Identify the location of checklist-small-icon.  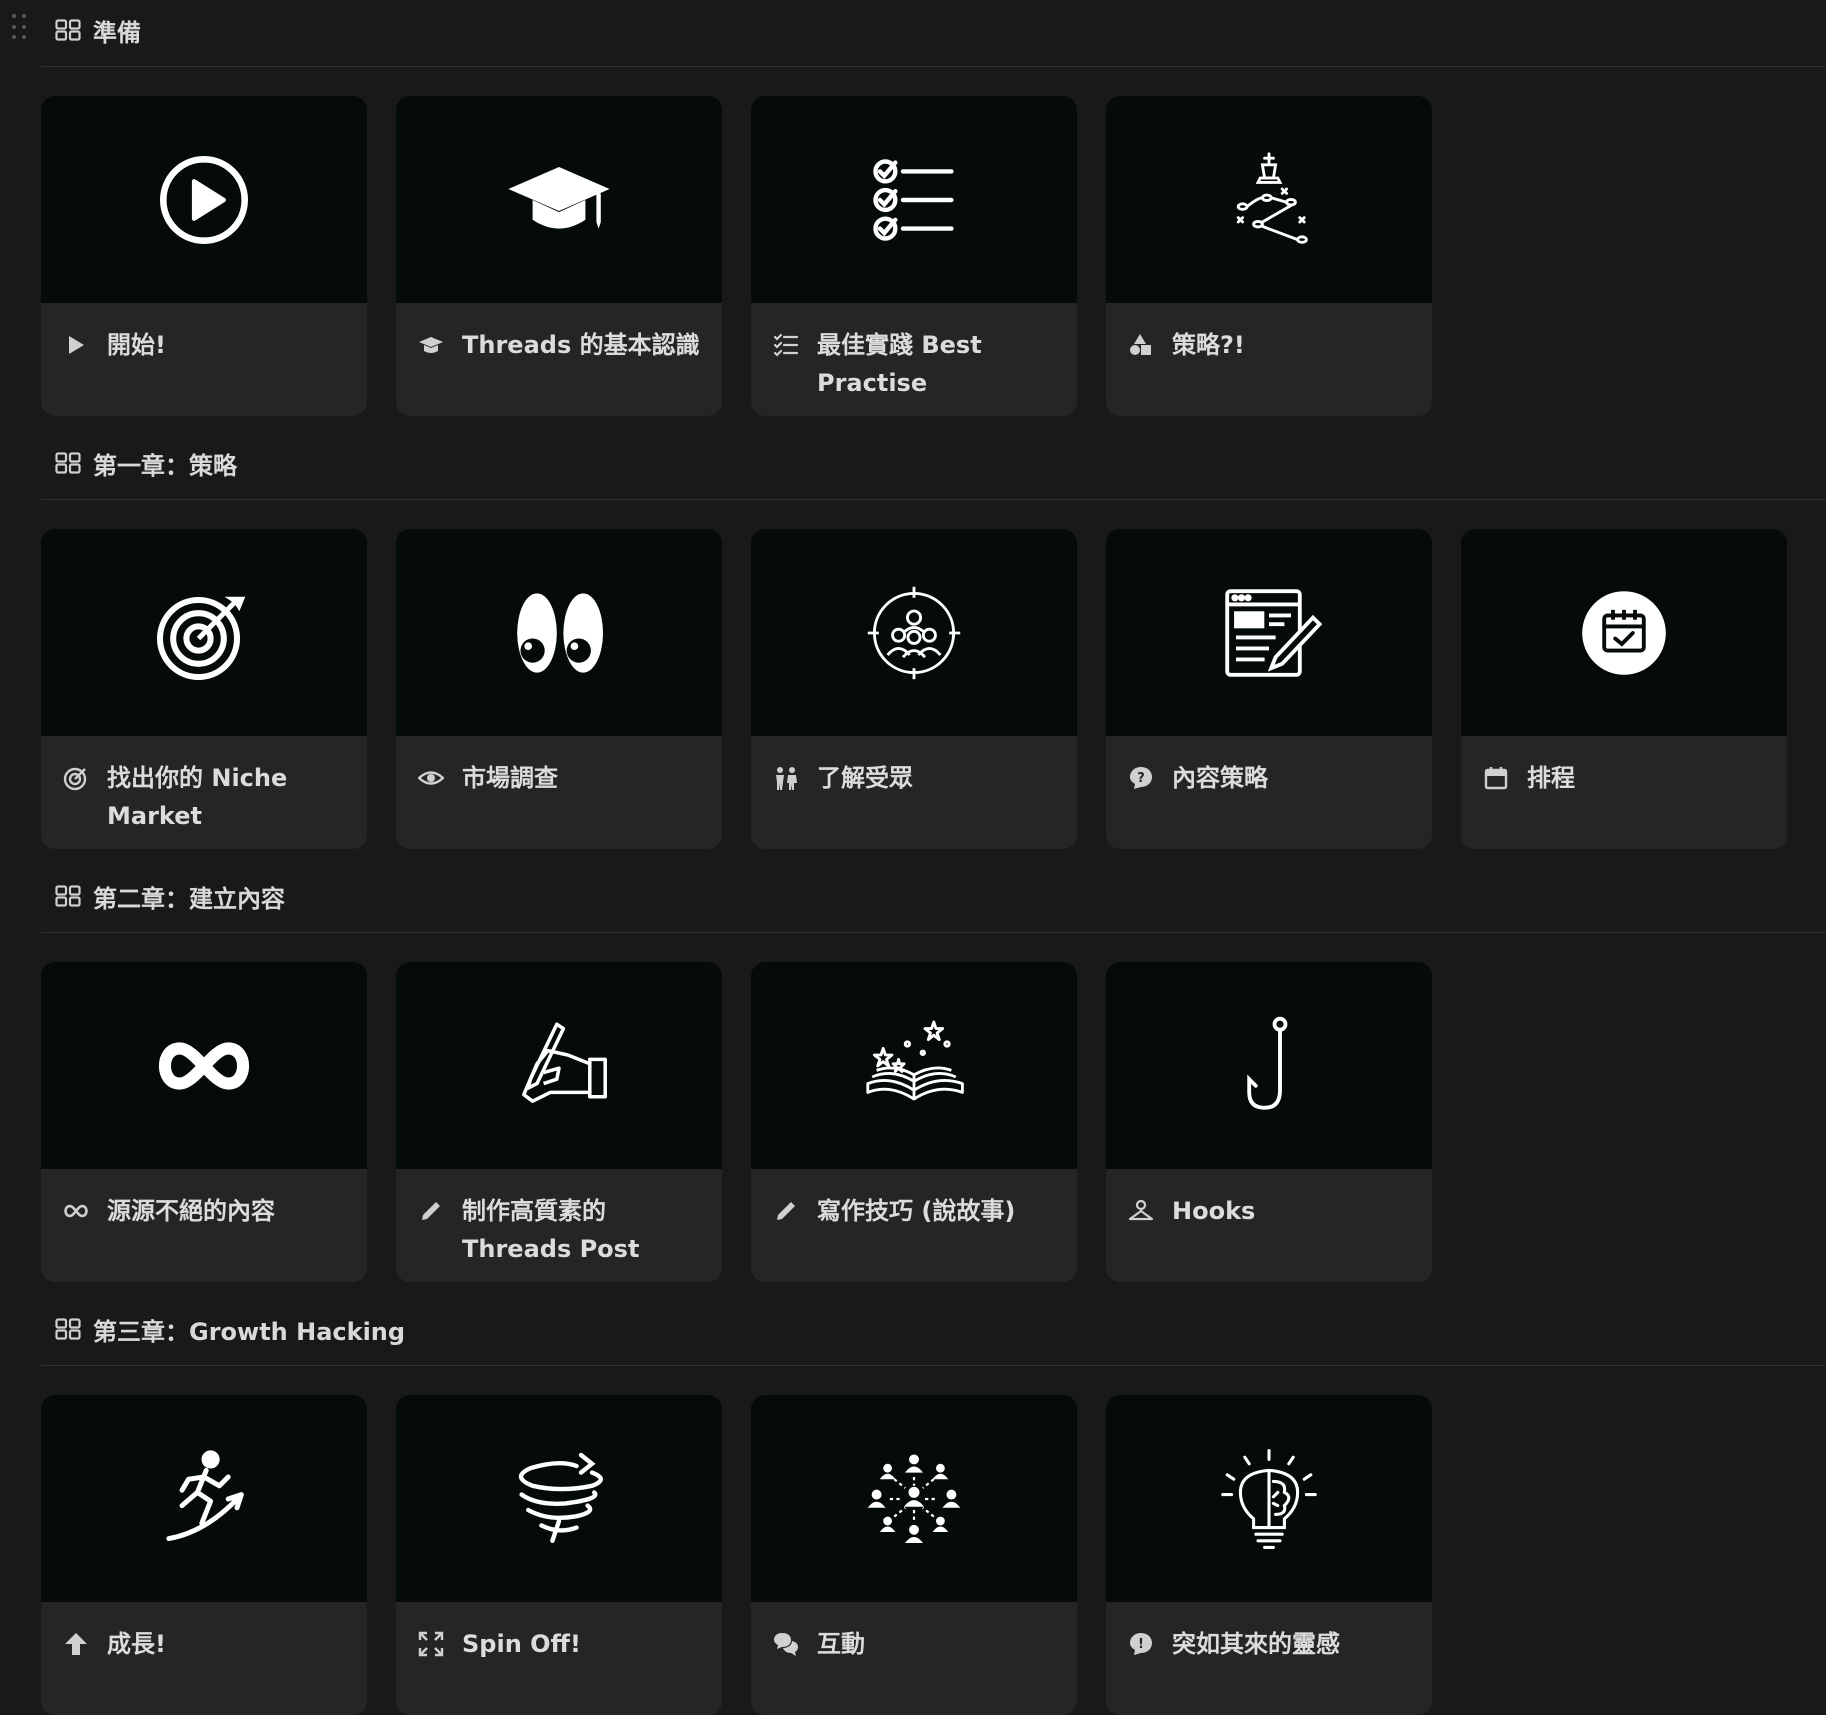
(786, 345).